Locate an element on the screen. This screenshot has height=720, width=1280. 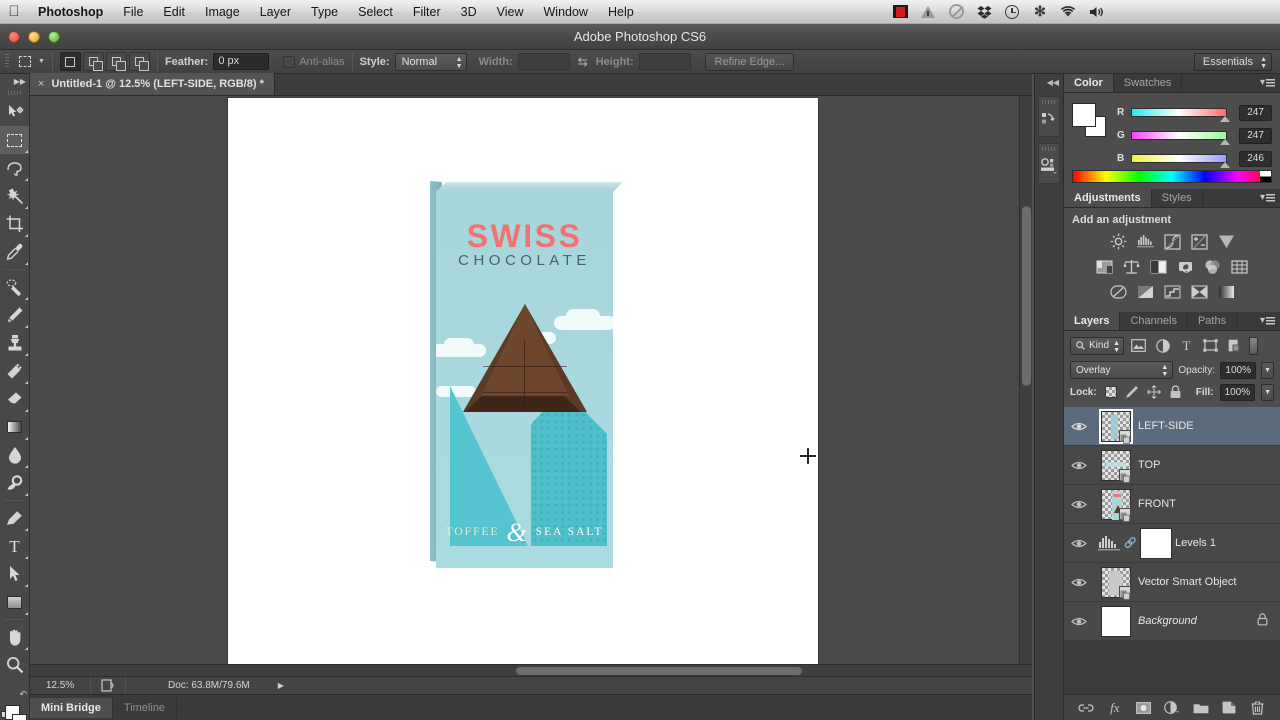
background-color-swatch is located at coordinates (19, 717).